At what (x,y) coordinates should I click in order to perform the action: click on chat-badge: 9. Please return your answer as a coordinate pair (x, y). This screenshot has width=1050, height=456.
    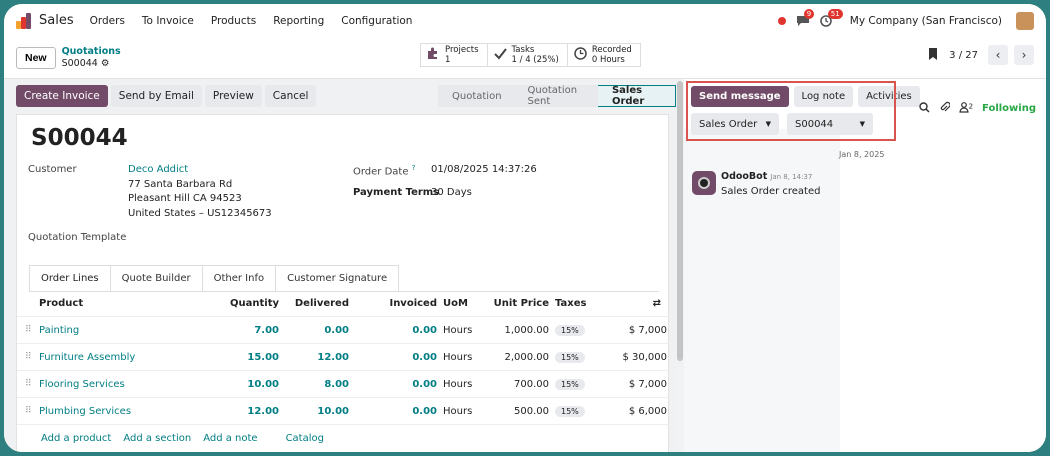
    Looking at the image, I should click on (809, 13).